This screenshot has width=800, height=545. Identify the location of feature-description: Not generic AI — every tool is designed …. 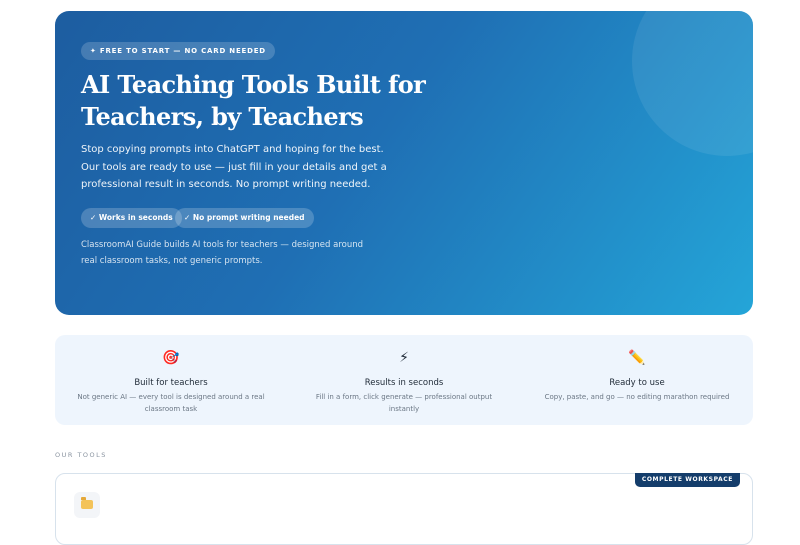
(171, 403).